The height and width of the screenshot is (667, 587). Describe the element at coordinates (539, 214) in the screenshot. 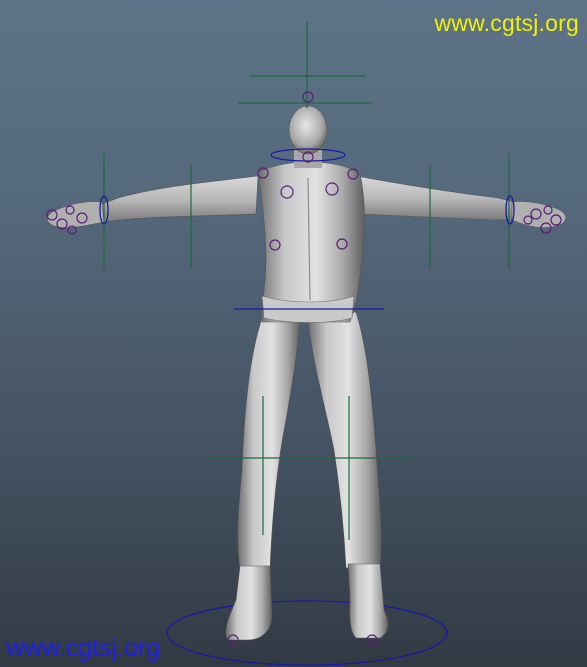

I see `right-hand` at that location.